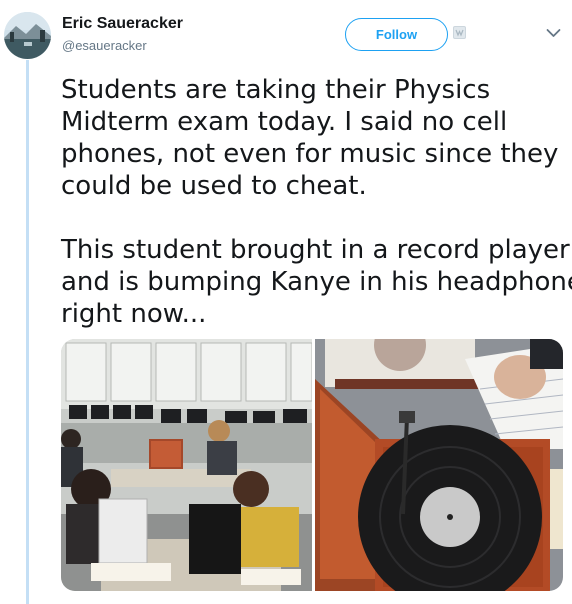  I want to click on follow-button: Follow, so click(396, 34).